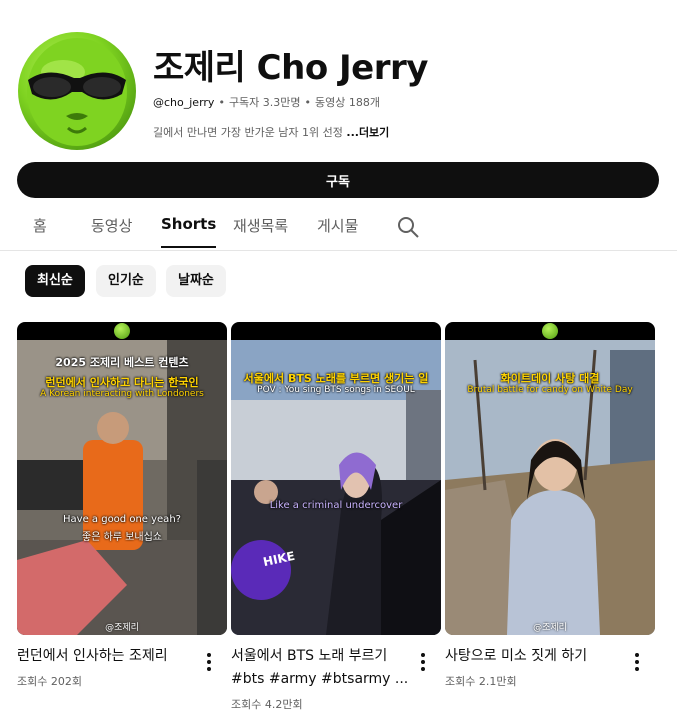  I want to click on channel-tabs: 홈 동영상 Shorts 재생목록 게시물, so click(338, 228).